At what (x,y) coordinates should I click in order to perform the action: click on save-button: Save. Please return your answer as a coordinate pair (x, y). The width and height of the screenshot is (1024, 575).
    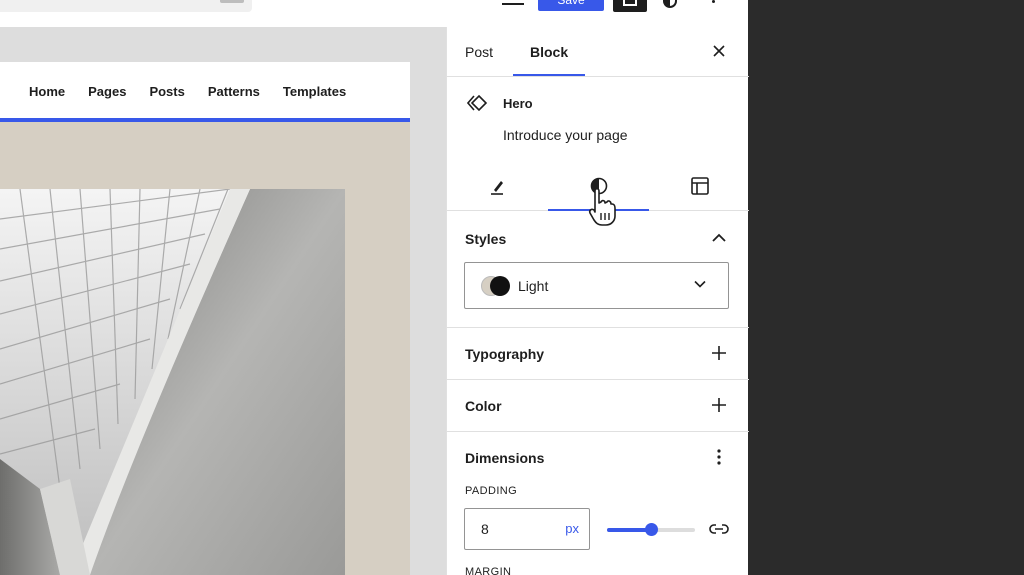
    Looking at the image, I should click on (571, 5).